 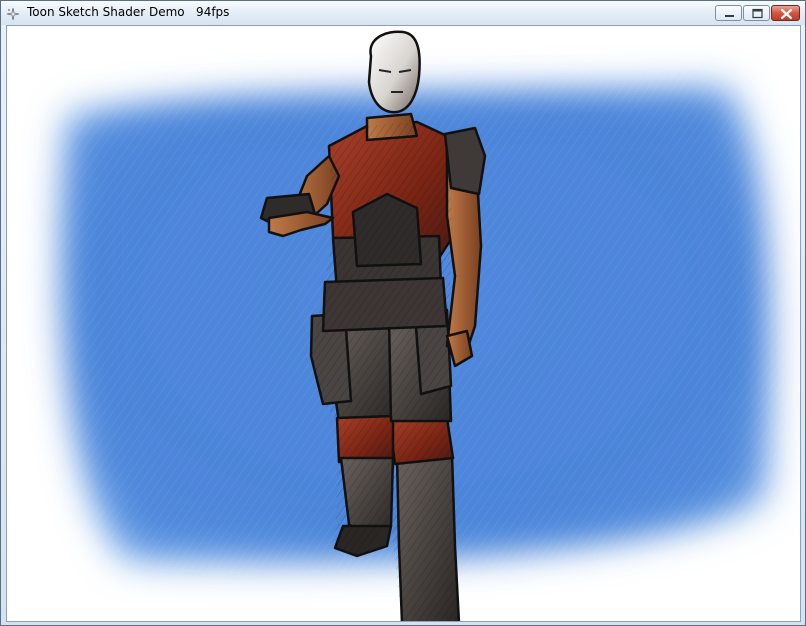 I want to click on maximize-button, so click(x=756, y=13).